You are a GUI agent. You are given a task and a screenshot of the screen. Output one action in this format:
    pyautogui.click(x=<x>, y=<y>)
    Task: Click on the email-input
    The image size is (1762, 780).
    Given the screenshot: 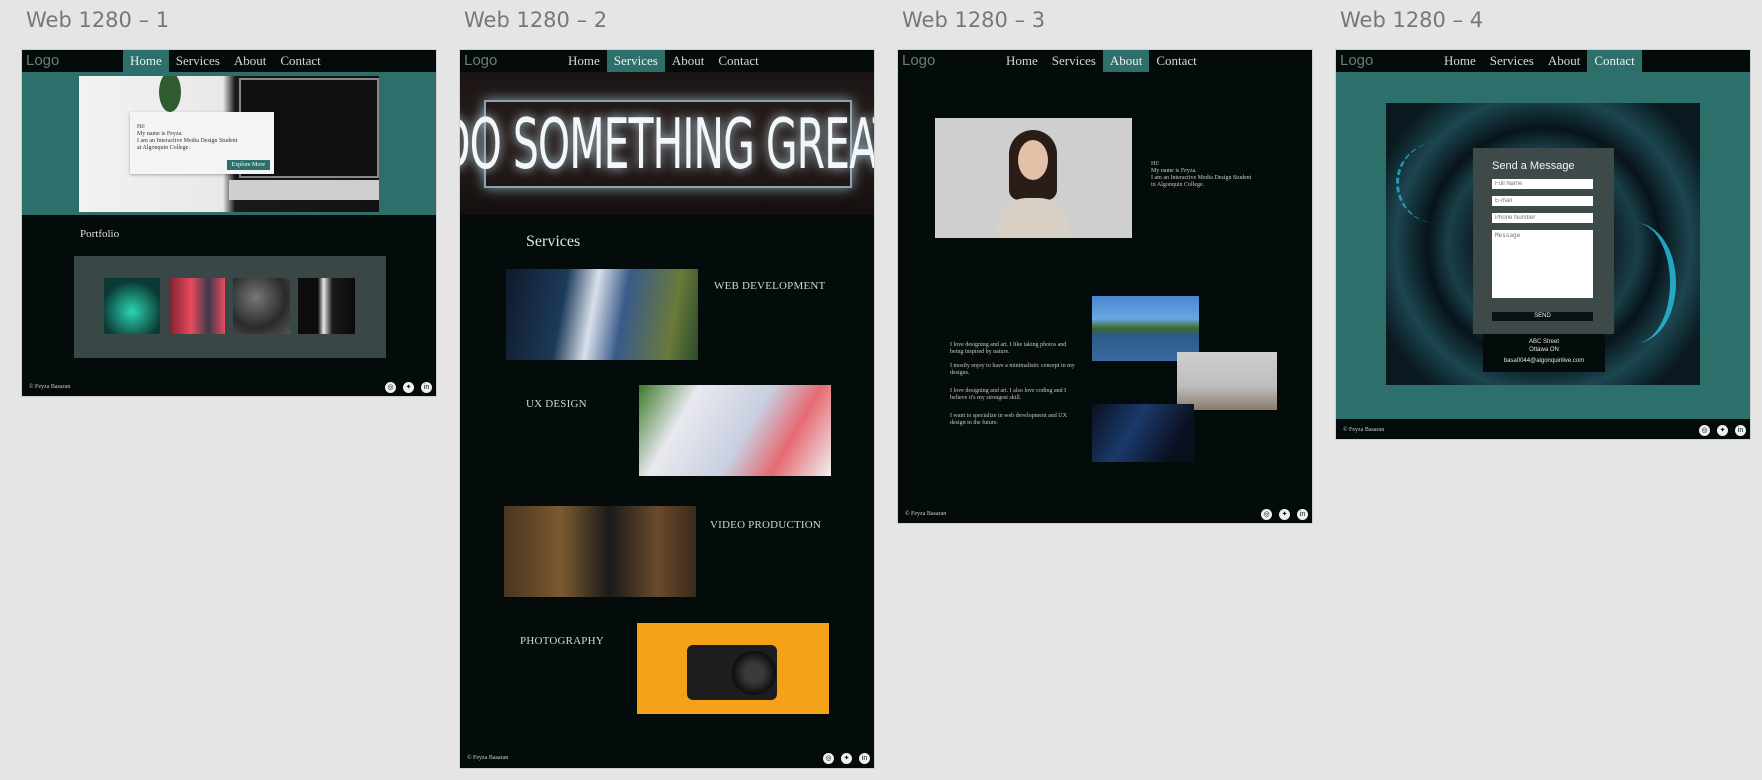 What is the action you would take?
    pyautogui.click(x=1542, y=201)
    